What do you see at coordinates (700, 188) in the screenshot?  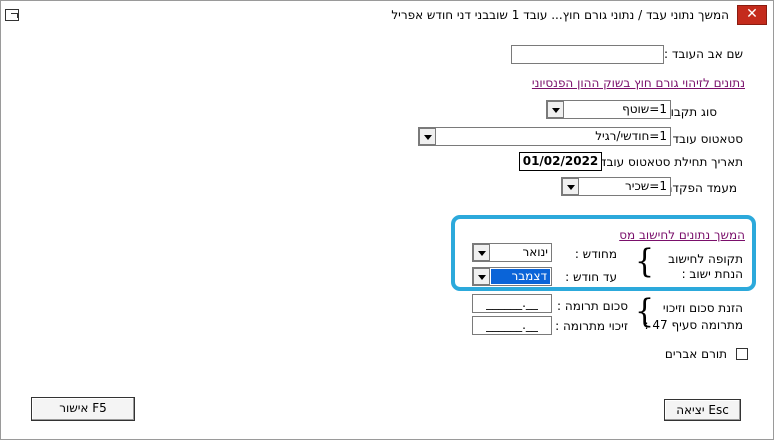 I see `deposit-status-label: מעמד הפקדה` at bounding box center [700, 188].